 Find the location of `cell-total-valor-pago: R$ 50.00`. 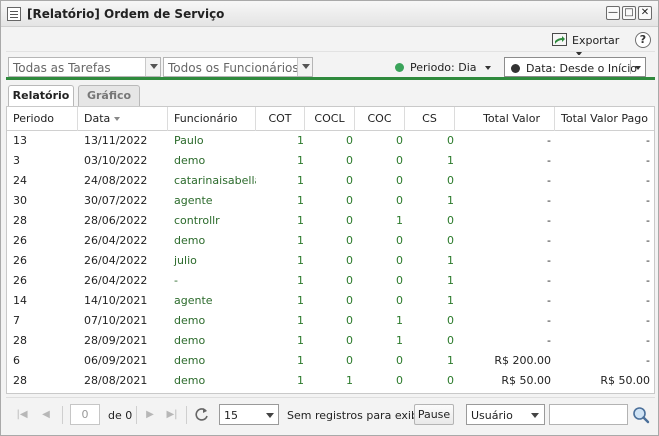

cell-total-valor-pago: R$ 50.00 is located at coordinates (625, 380).